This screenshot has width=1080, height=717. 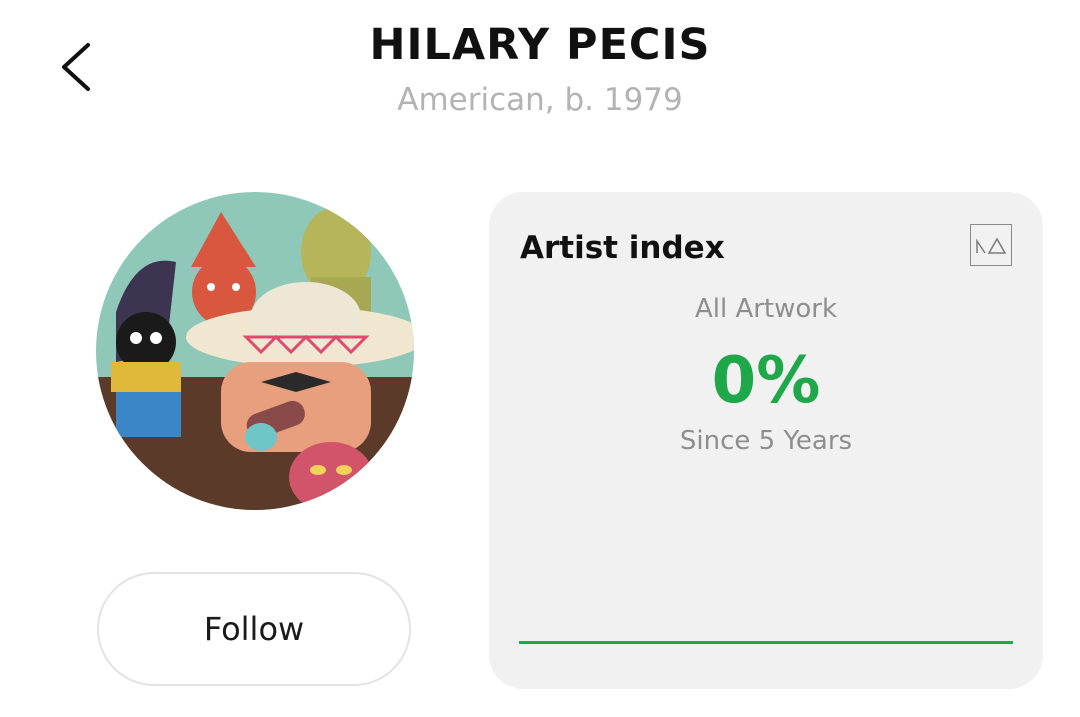 I want to click on artist-index-period: Since 5 Years, so click(x=766, y=441).